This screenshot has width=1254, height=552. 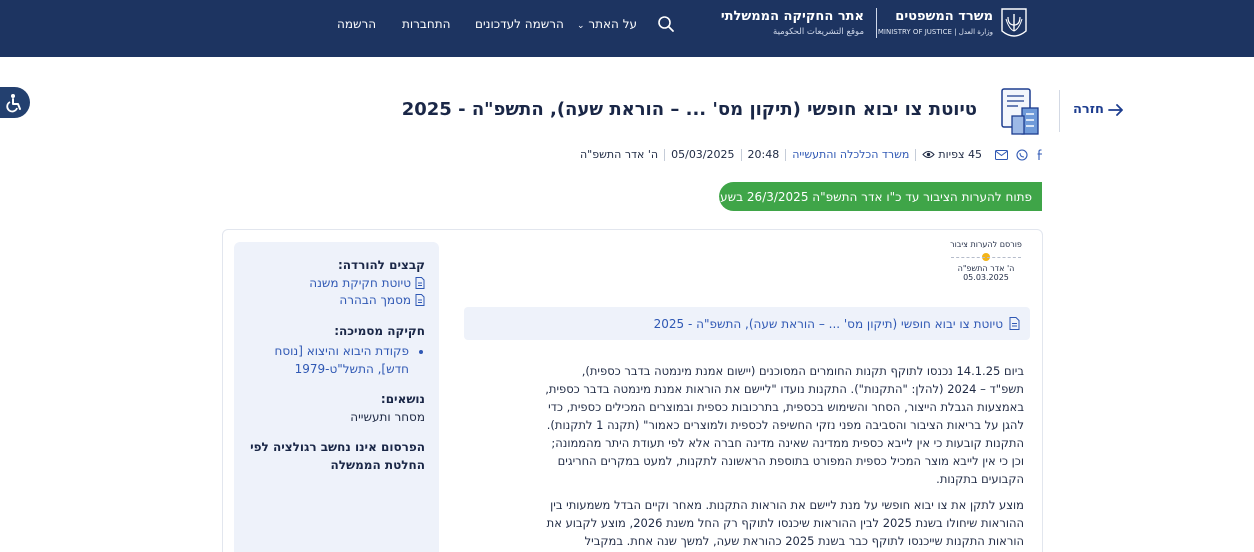 What do you see at coordinates (402, 399) in the screenshot?
I see `topics-title: נושאים:` at bounding box center [402, 399].